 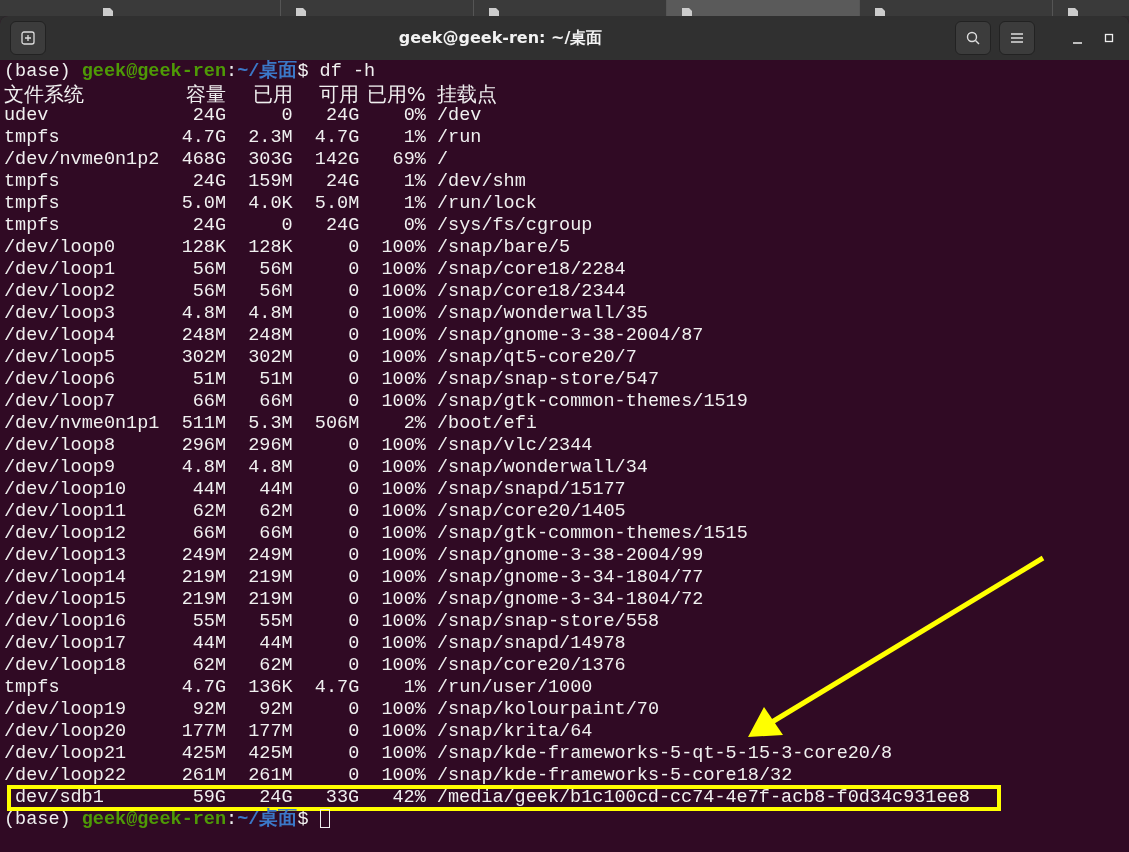 What do you see at coordinates (272, 94) in the screenshot?
I see `column-header: 已用` at bounding box center [272, 94].